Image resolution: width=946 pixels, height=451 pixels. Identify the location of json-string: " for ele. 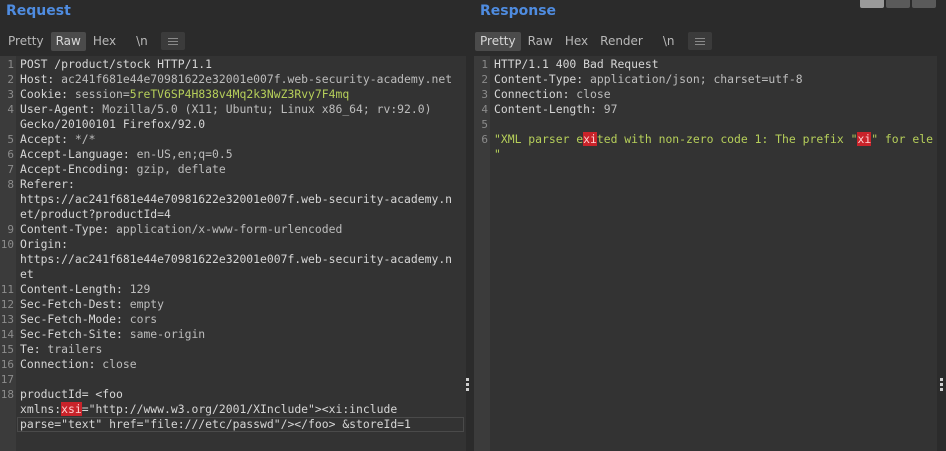
(902, 139).